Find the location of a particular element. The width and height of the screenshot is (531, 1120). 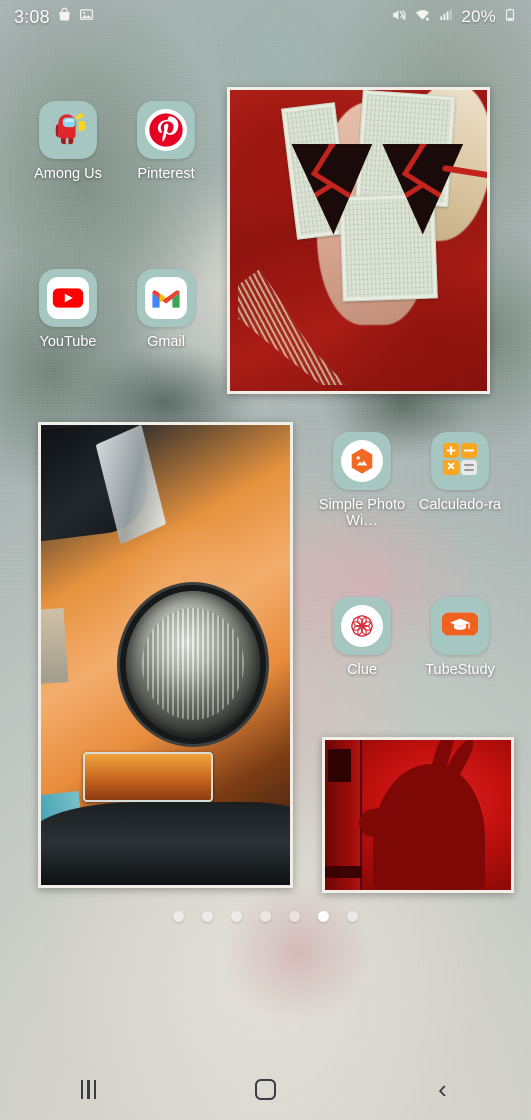

recents-icon is located at coordinates (88, 1089).